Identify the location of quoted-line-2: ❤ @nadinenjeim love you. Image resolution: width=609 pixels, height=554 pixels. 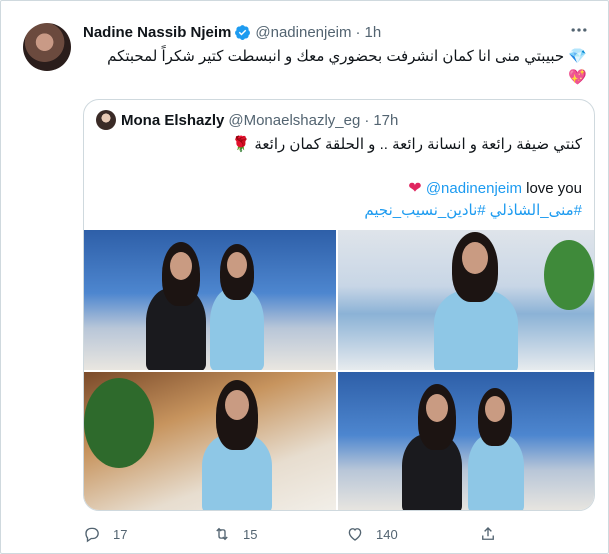
(495, 189).